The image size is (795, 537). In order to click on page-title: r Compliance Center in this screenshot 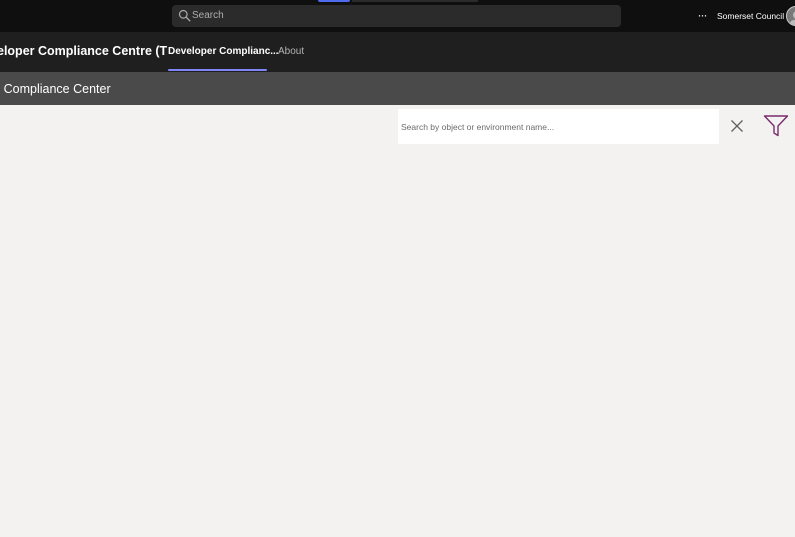, I will do `click(55, 89)`.